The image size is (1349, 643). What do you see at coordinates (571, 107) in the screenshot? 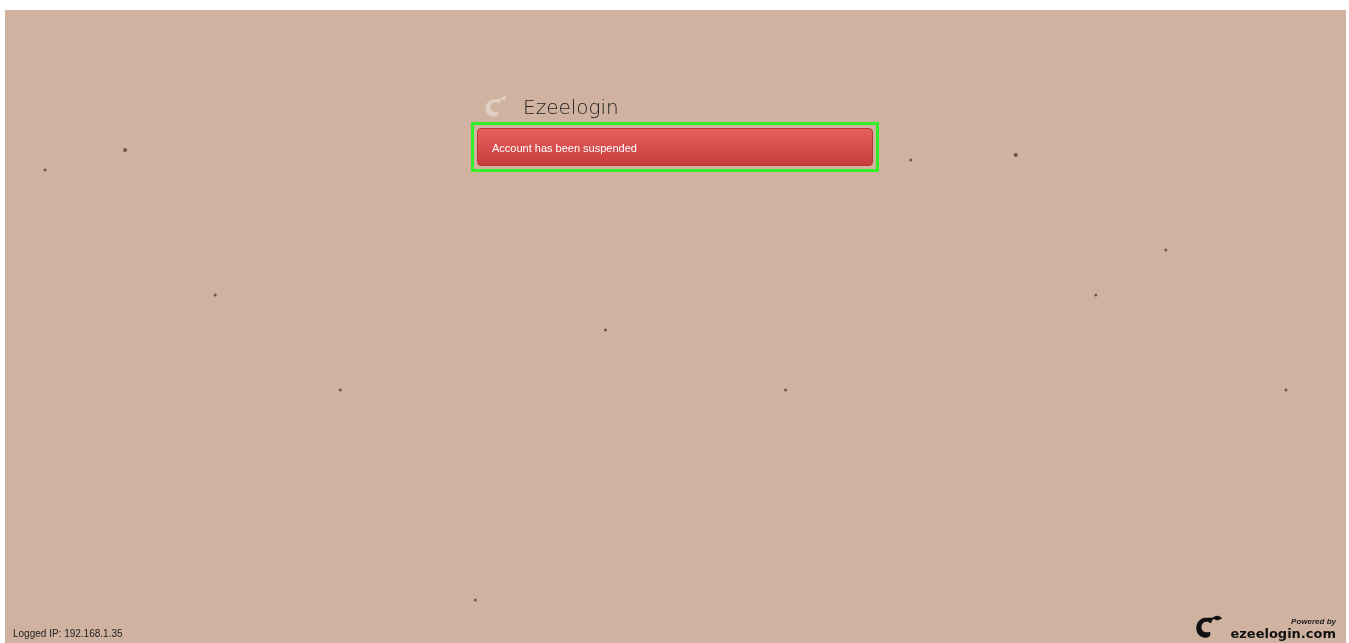
I see `app-title: Ezeelogin` at bounding box center [571, 107].